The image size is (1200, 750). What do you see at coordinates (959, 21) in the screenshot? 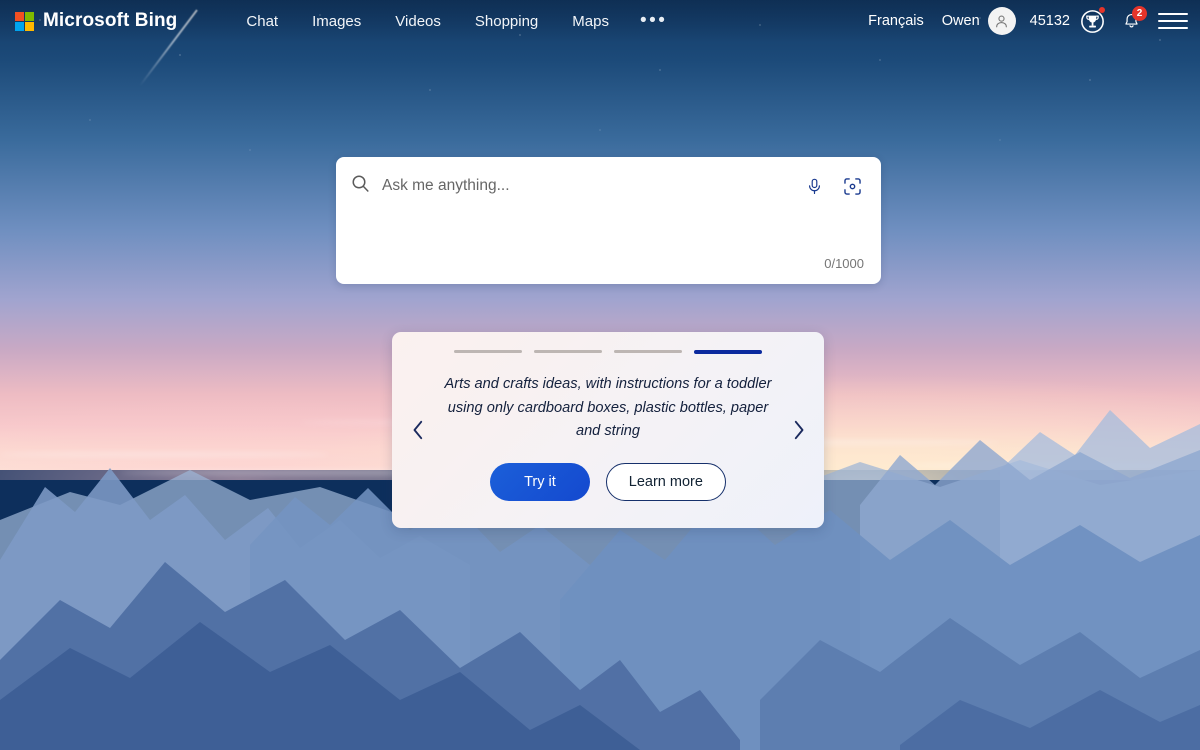
I see `account-username: Owen` at bounding box center [959, 21].